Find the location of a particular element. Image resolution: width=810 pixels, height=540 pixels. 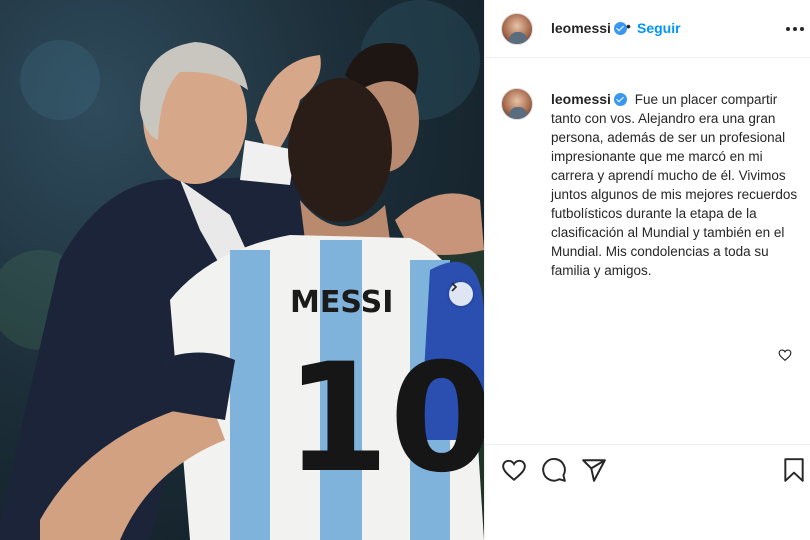

comment-icon is located at coordinates (554, 470).